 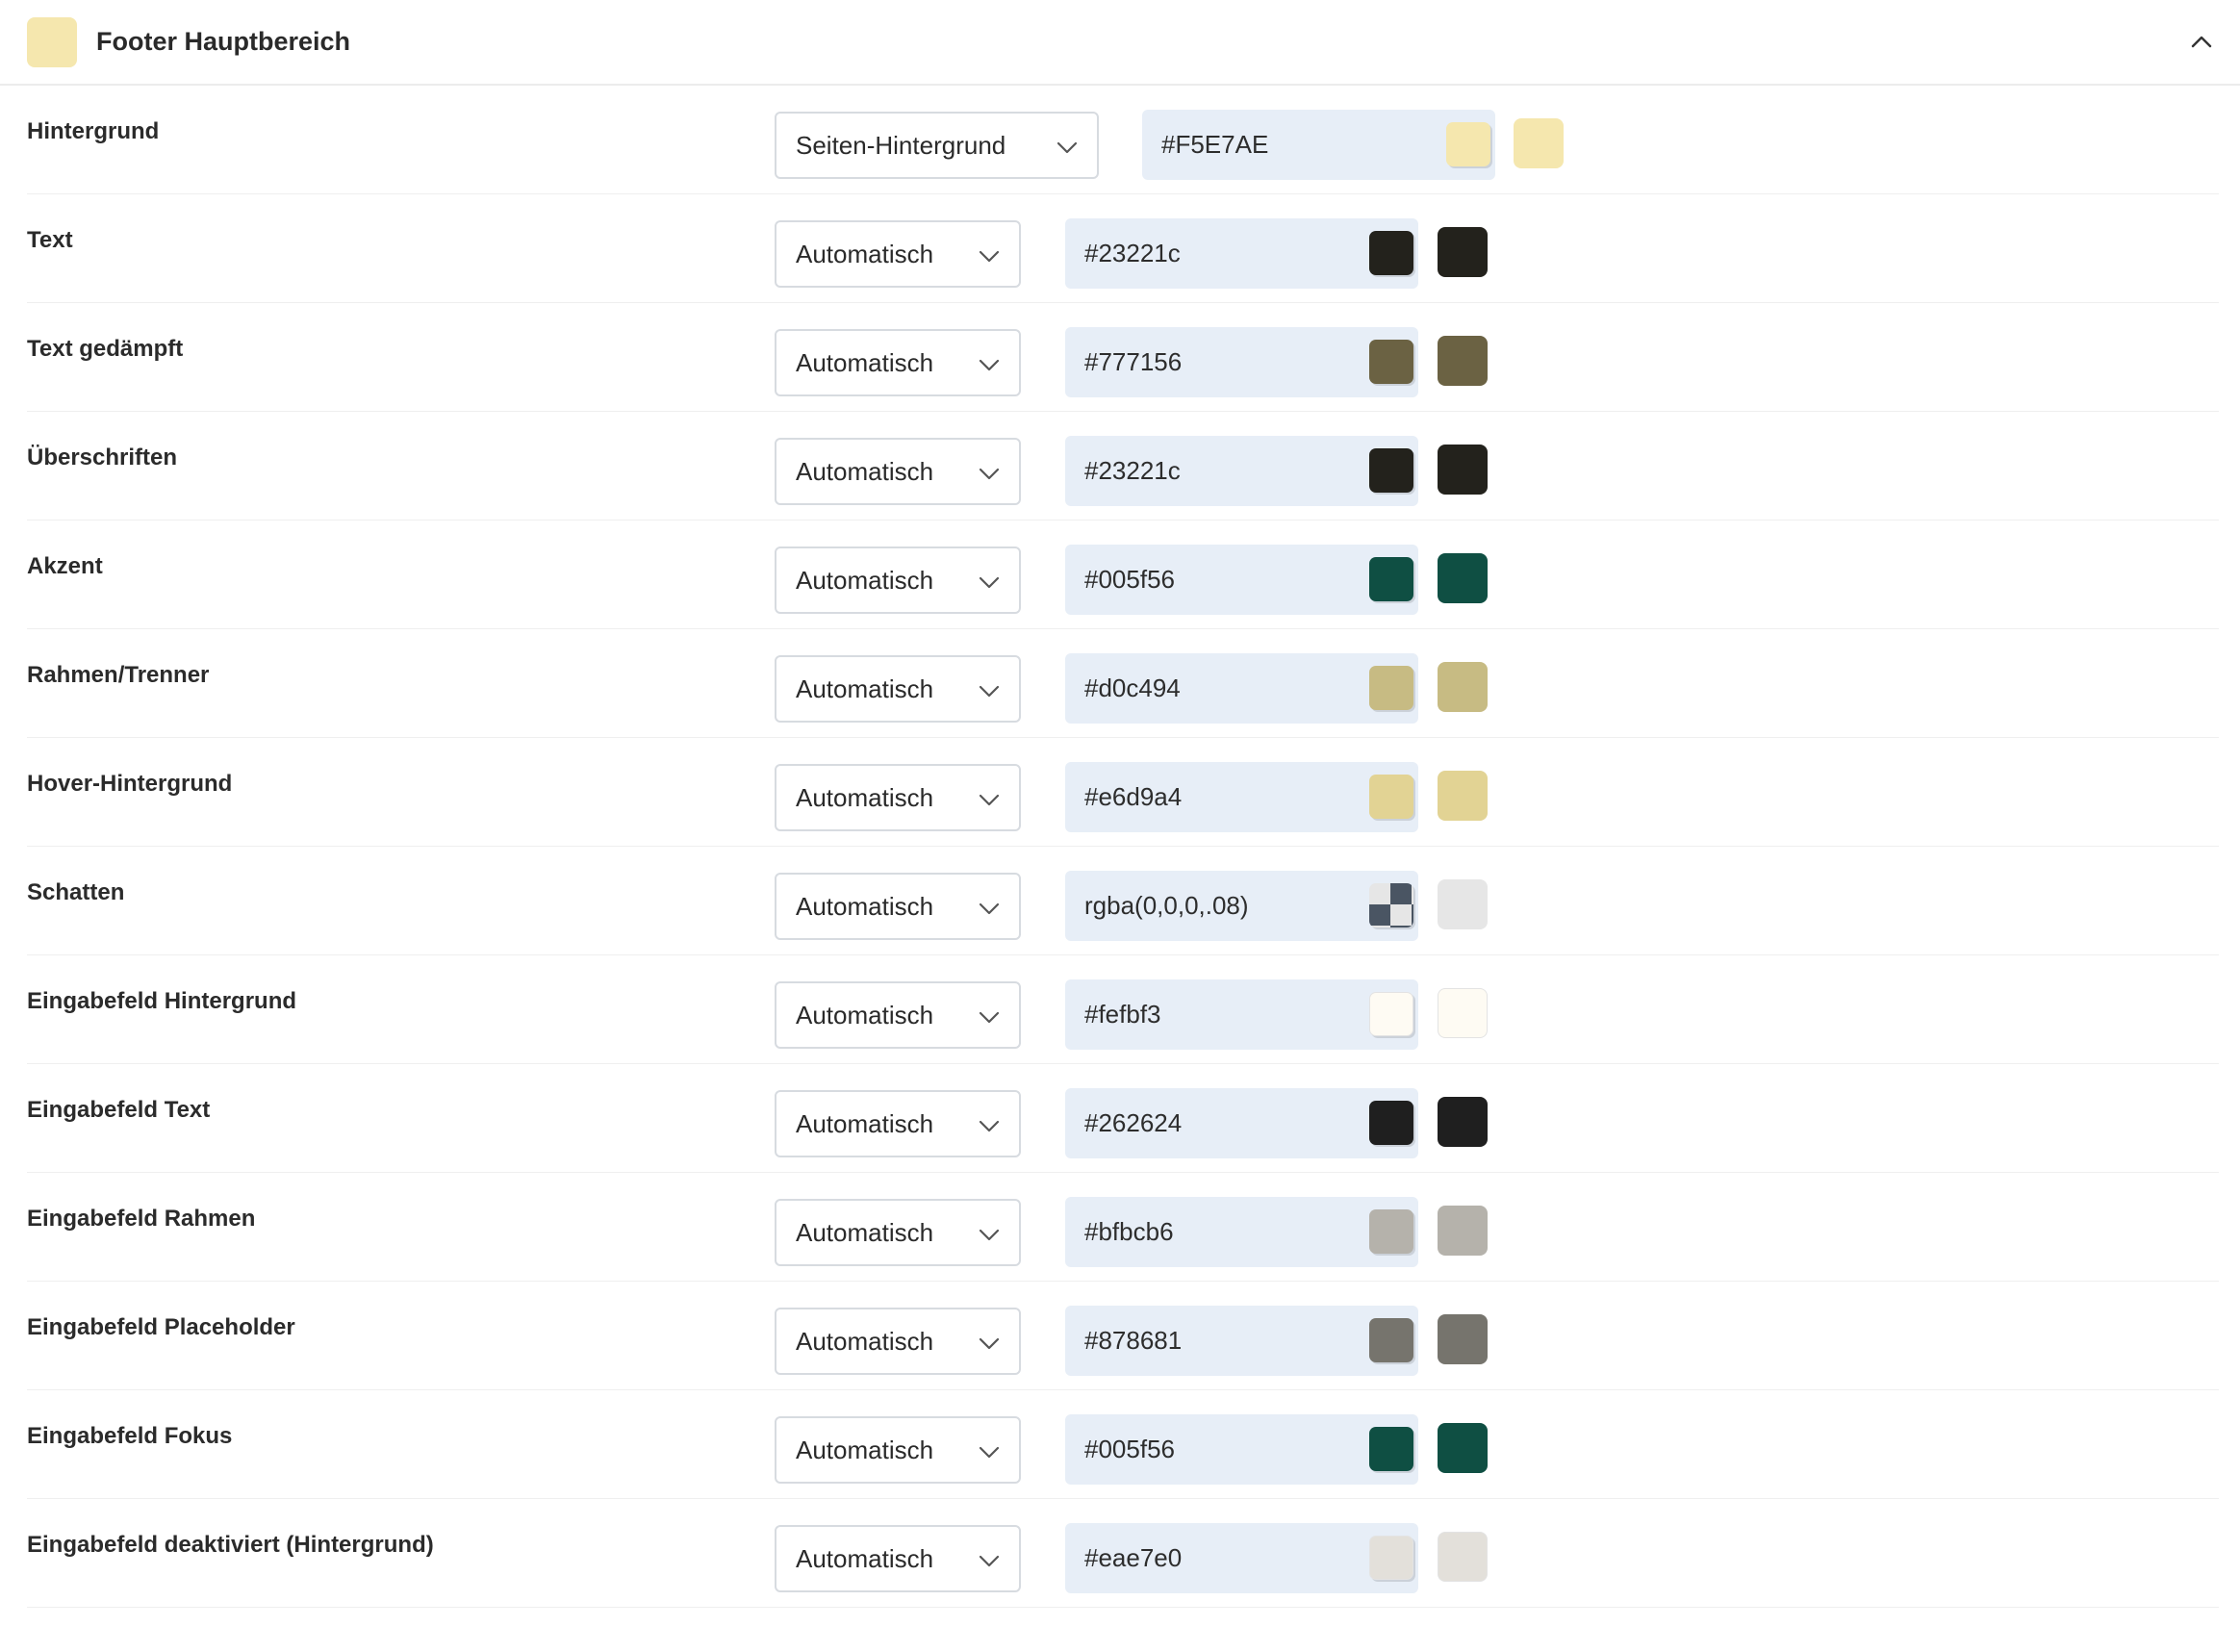 I want to click on color-row-eingabefeld-fokus: Eingabefeld Fokus Automatisch #005f56, so click(x=1123, y=1444).